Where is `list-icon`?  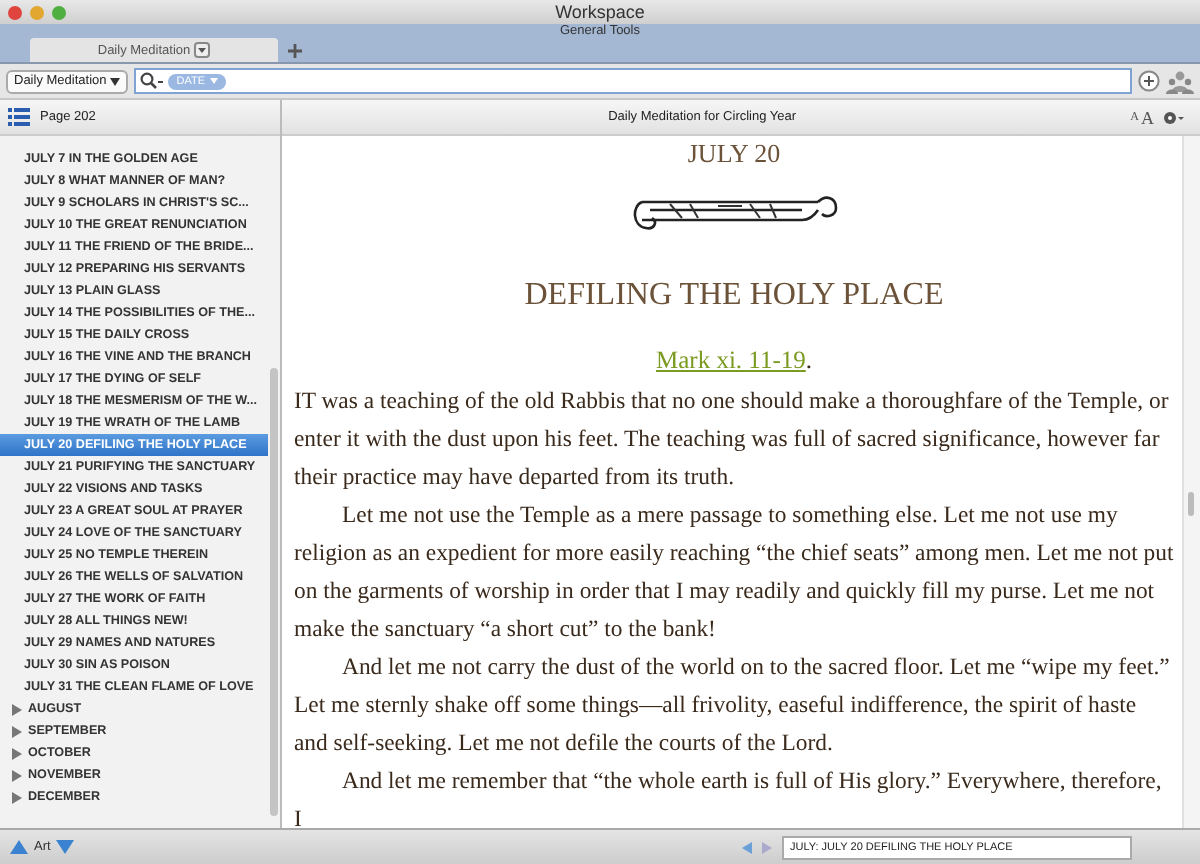 list-icon is located at coordinates (19, 117).